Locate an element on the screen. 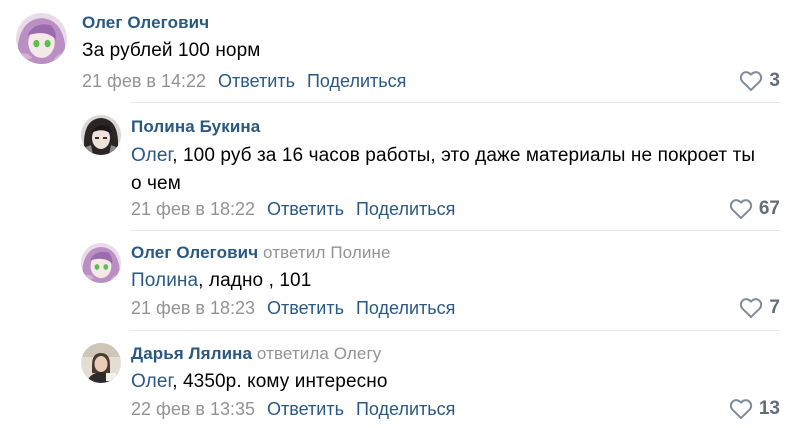  comment-date: 21 фев в 18:22 is located at coordinates (193, 209).